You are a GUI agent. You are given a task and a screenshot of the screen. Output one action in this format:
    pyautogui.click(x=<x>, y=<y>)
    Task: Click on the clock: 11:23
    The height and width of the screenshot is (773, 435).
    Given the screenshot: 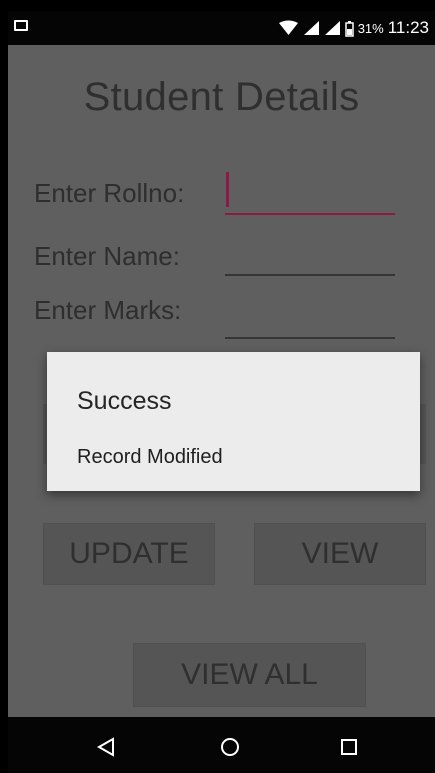 What is the action you would take?
    pyautogui.click(x=408, y=27)
    